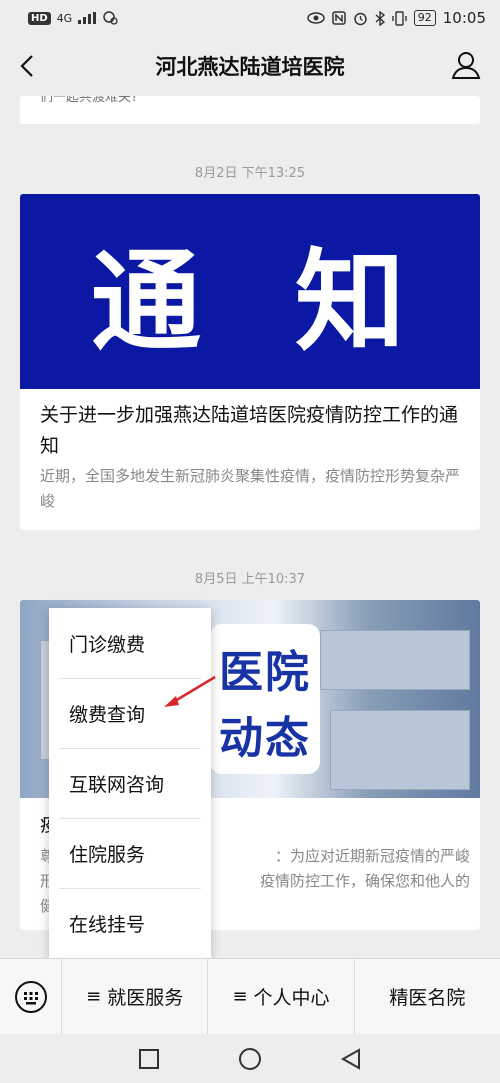  I want to click on hd-indicator: HD, so click(39, 18).